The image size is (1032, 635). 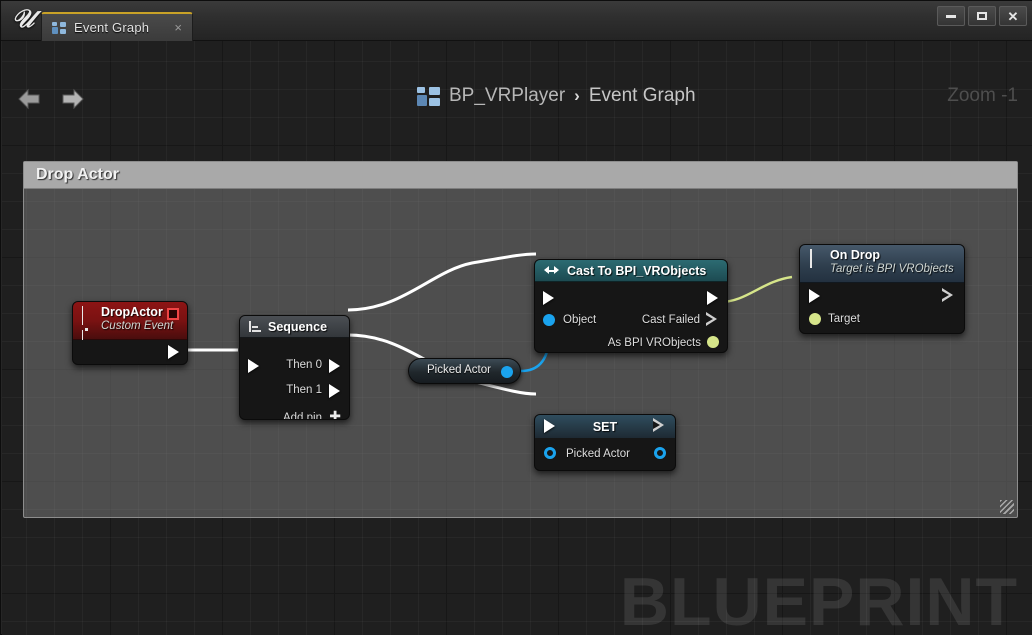 I want to click on window-controls: ✕, so click(x=982, y=16).